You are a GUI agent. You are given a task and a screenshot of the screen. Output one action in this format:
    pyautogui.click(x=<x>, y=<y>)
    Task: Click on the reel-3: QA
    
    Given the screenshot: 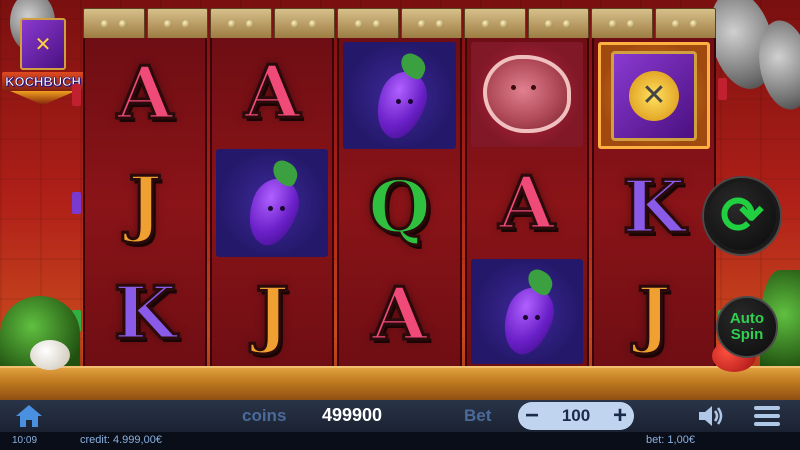 What is the action you would take?
    pyautogui.click(x=399, y=203)
    